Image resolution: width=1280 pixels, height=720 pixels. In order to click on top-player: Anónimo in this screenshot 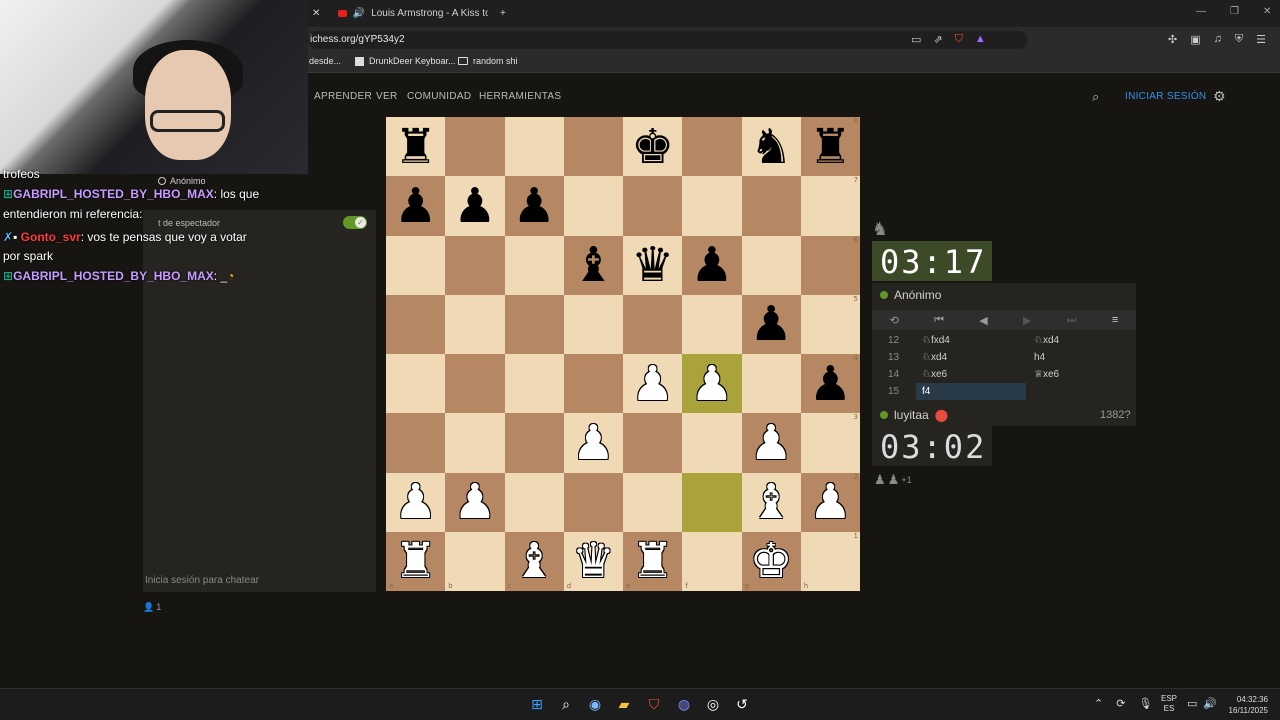, I will do `click(910, 295)`.